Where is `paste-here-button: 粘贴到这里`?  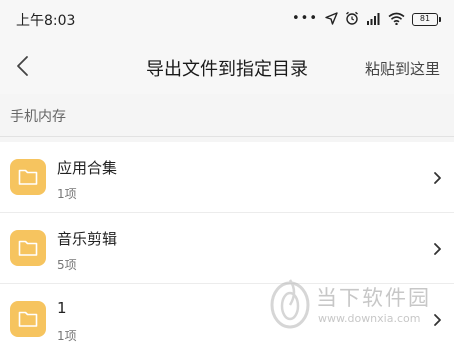 paste-here-button: 粘贴到这里 is located at coordinates (402, 68).